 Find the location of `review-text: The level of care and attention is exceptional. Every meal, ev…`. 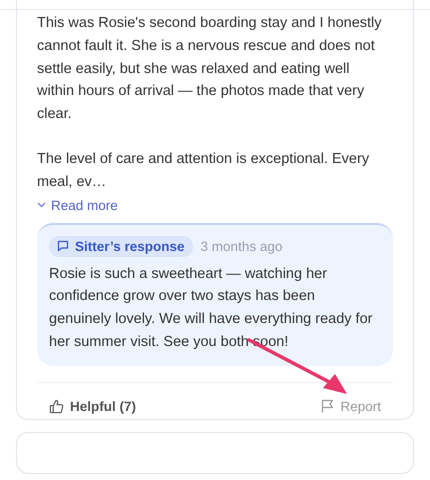

review-text: The level of care and attention is exceptional. Every meal, ev… is located at coordinates (203, 171).